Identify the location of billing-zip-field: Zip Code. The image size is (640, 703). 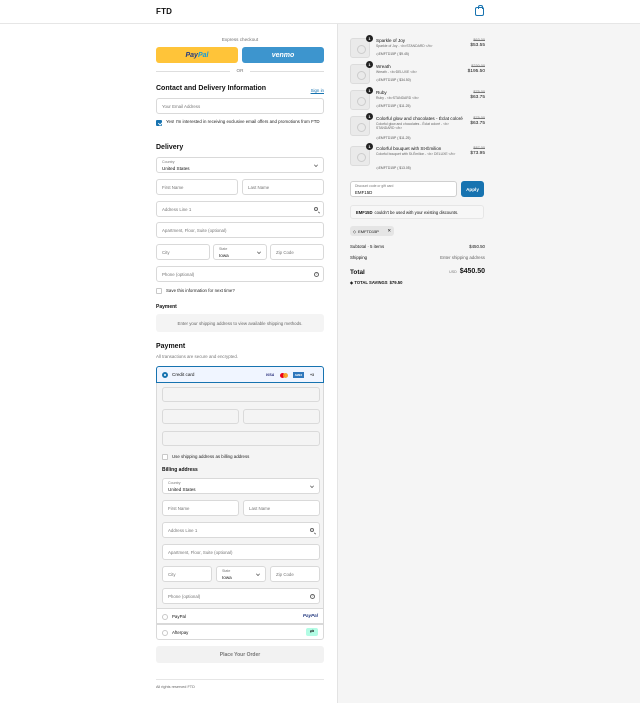
(295, 574).